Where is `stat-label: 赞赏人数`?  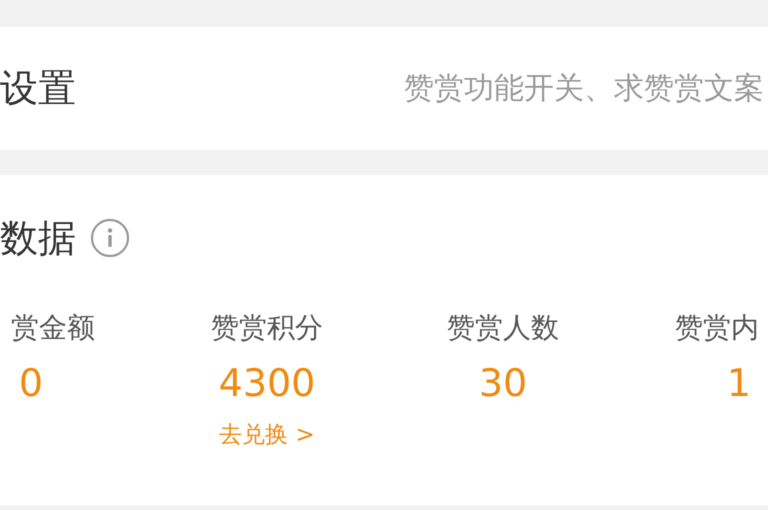 stat-label: 赞赏人数 is located at coordinates (503, 328).